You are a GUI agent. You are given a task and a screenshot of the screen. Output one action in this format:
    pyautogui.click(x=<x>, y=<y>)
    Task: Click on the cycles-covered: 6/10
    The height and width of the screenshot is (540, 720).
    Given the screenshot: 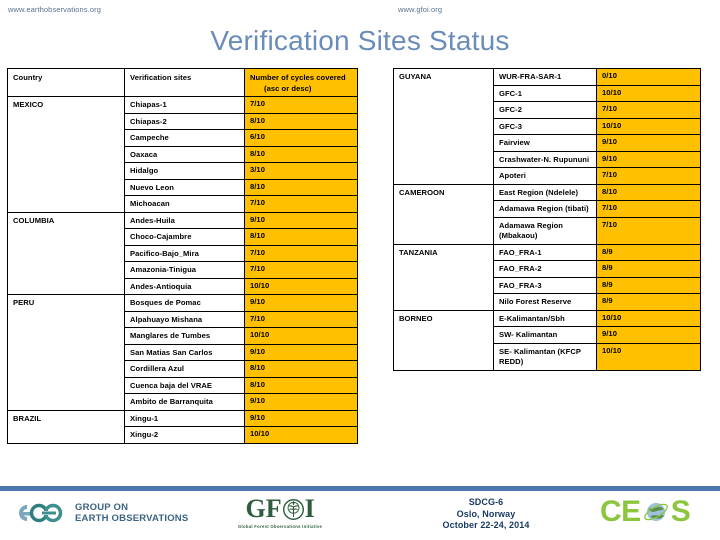 What is the action you would take?
    pyautogui.click(x=301, y=138)
    